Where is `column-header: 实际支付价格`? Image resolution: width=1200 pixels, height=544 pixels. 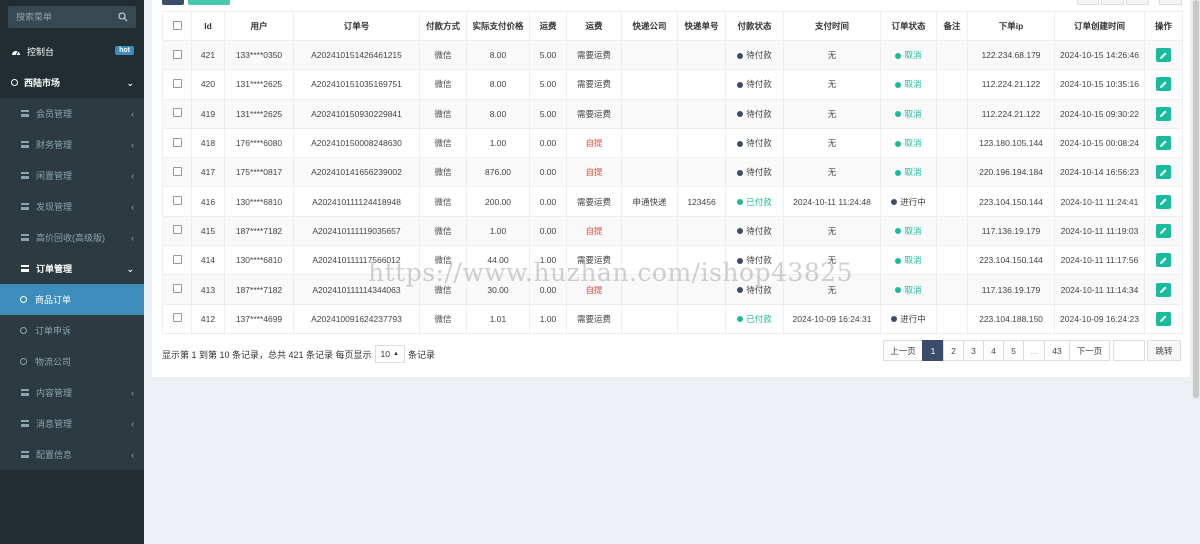
column-header: 实际支付价格 is located at coordinates (498, 26).